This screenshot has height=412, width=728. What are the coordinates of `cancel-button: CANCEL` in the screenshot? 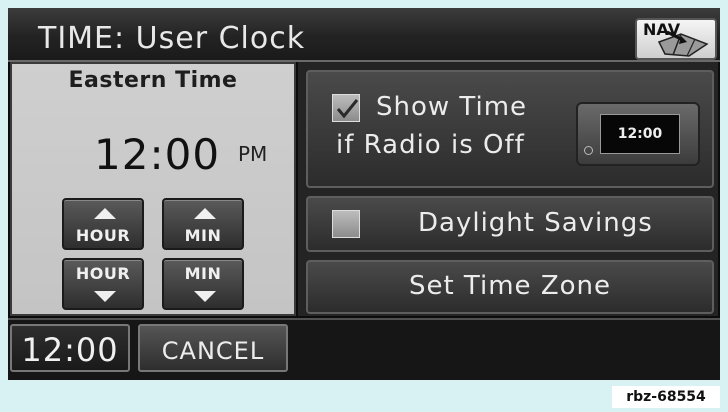 It's located at (213, 348).